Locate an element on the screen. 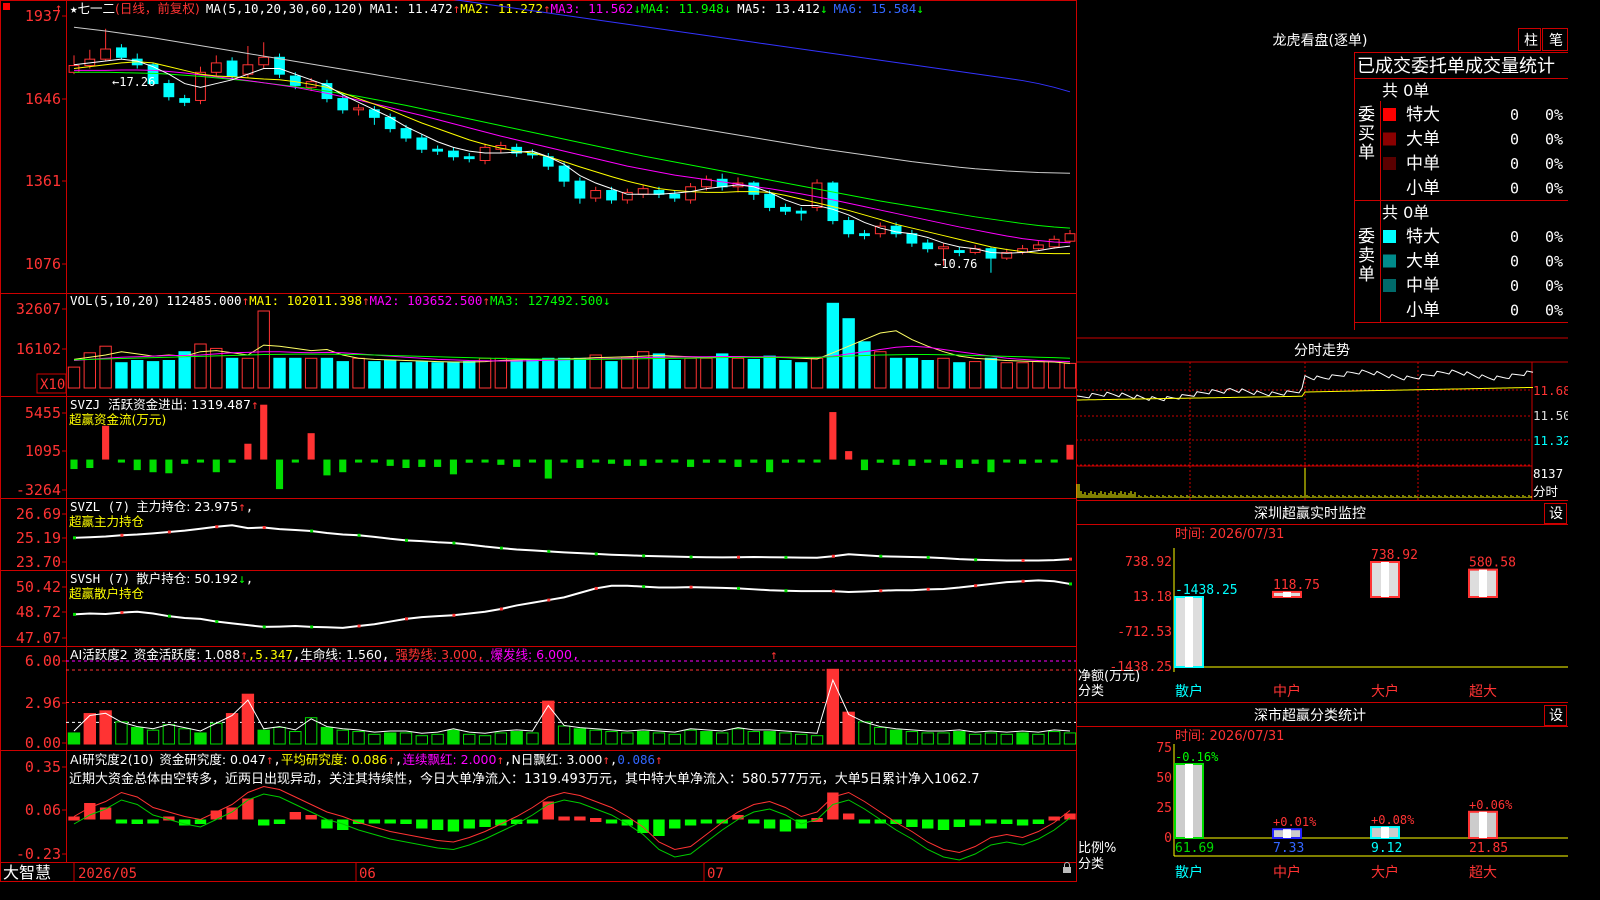 The image size is (1600, 900). sz-monitor-settings-button: 设 is located at coordinates (1556, 514).